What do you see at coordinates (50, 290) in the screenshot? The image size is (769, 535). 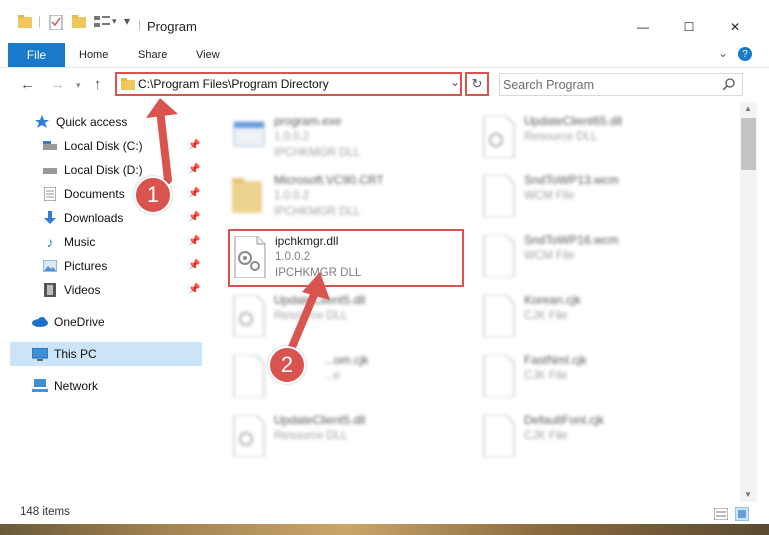 I see `videos-icon` at bounding box center [50, 290].